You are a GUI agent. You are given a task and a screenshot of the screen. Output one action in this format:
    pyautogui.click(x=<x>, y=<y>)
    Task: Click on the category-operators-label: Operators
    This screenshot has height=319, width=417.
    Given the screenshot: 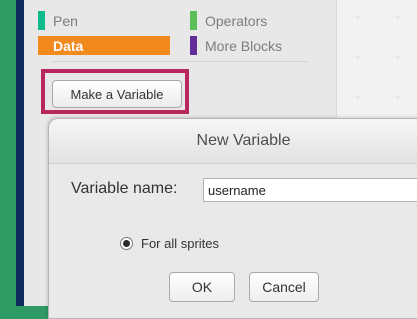 What is the action you would take?
    pyautogui.click(x=236, y=20)
    